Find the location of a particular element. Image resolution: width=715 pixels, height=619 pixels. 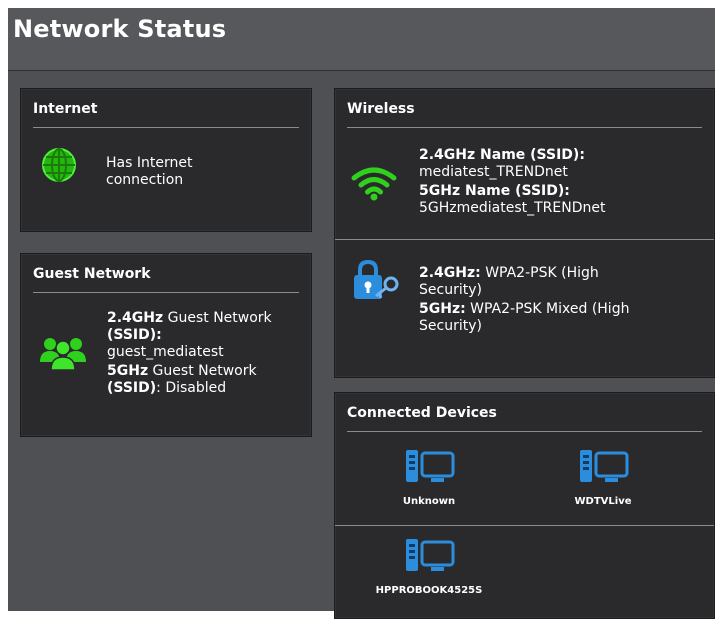

page-title: Network Status is located at coordinates (120, 29).